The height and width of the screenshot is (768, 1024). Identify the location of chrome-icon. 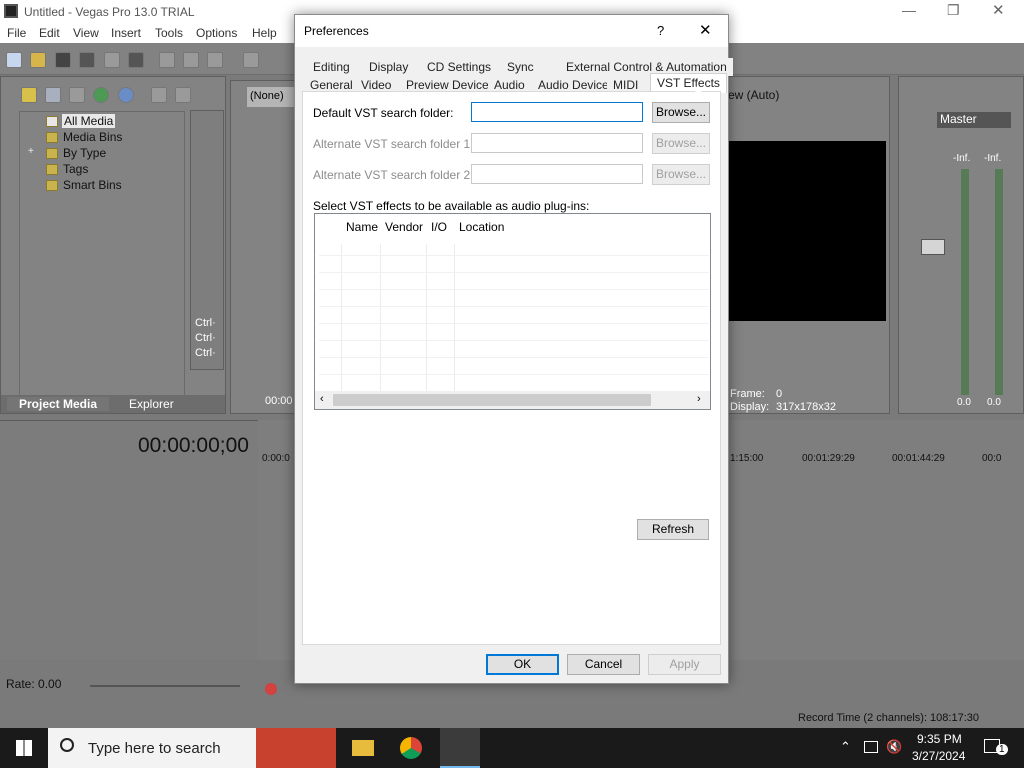
(411, 748).